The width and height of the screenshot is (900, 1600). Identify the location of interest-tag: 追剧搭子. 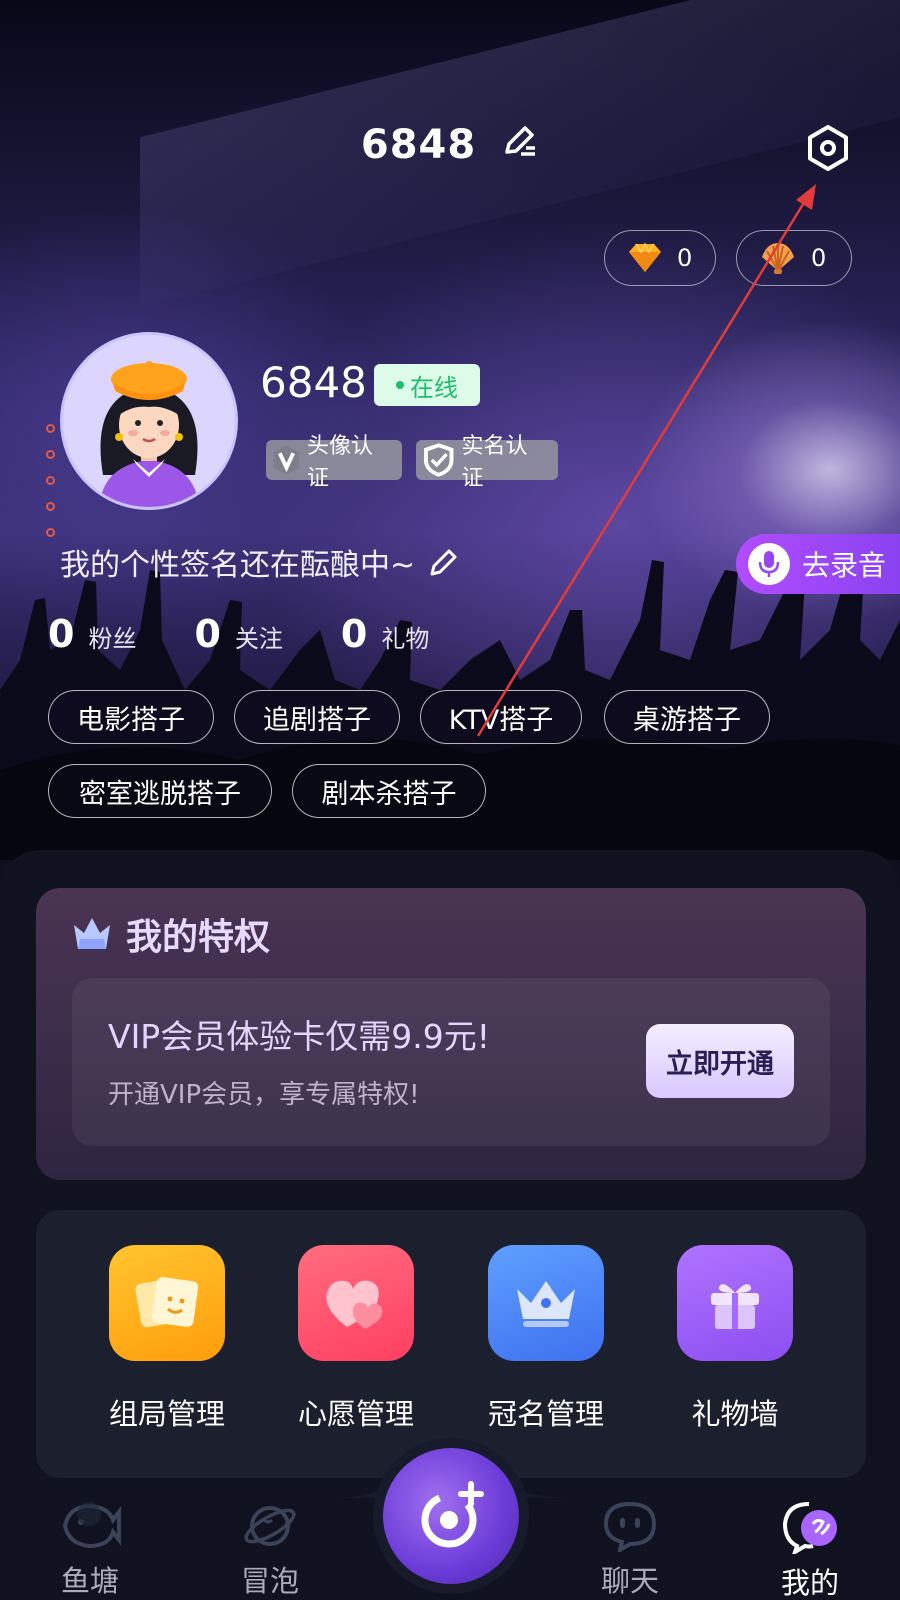
(317, 717).